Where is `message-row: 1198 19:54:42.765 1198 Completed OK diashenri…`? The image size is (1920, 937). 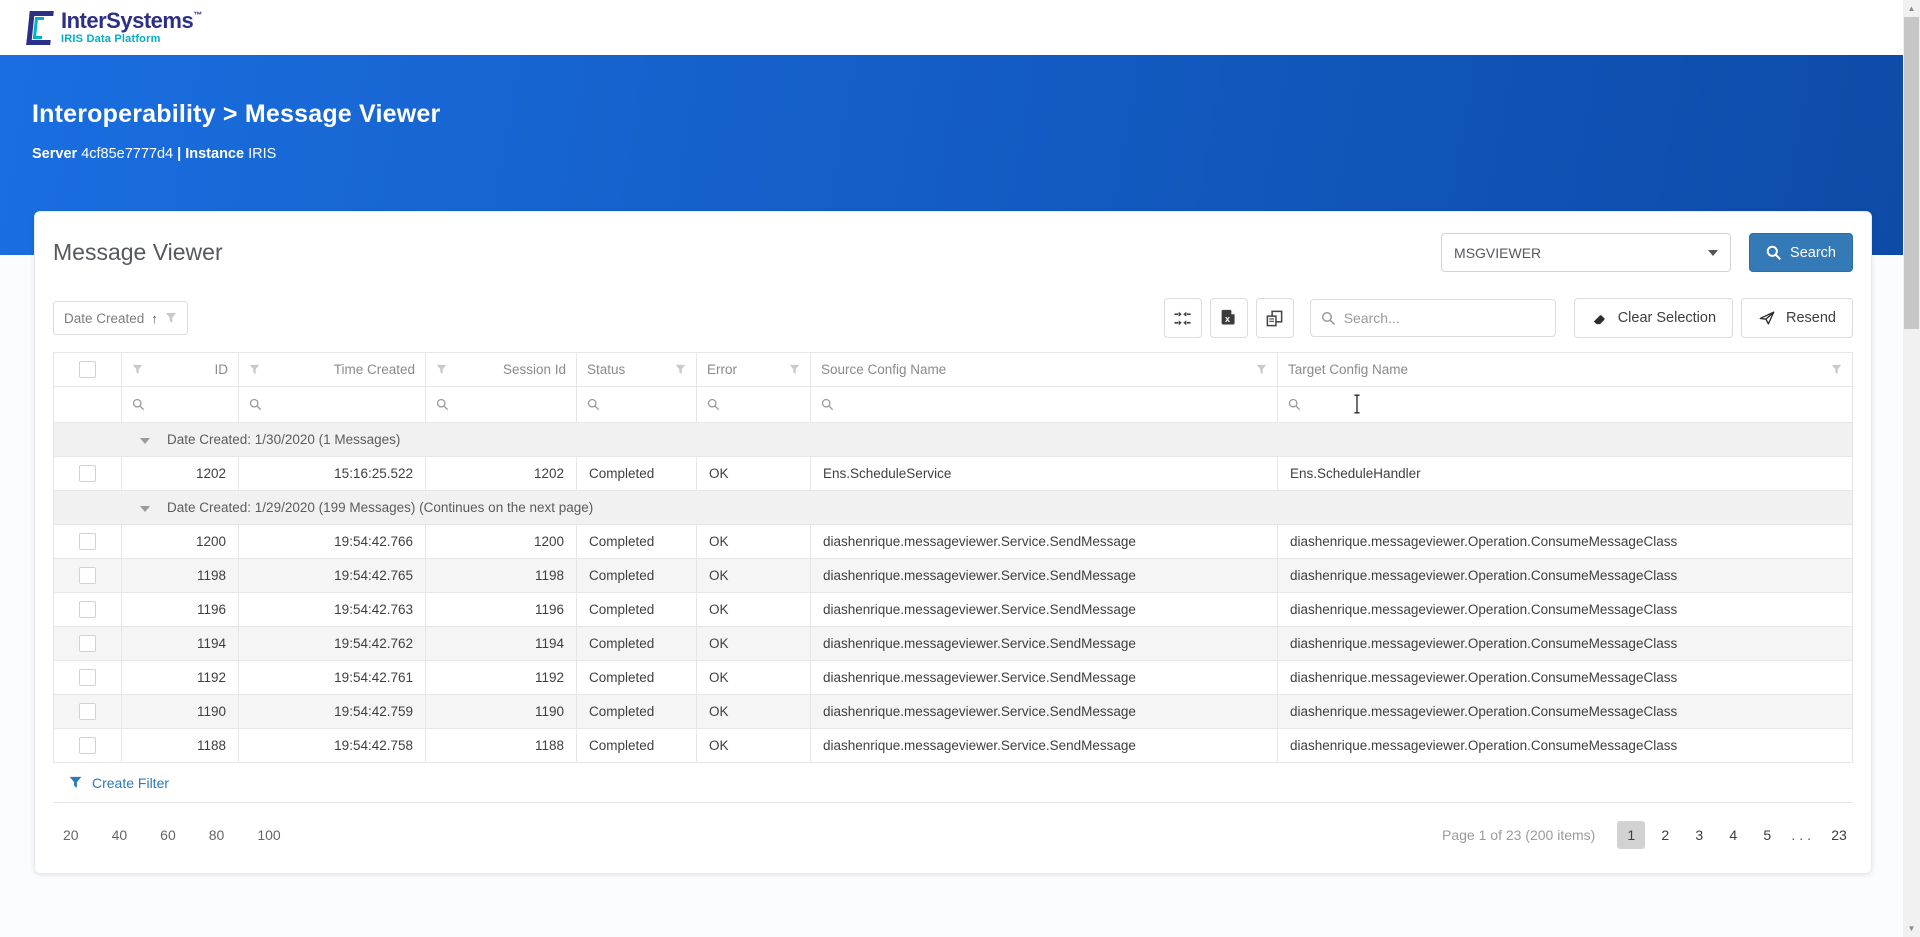
message-row: 1198 19:54:42.765 1198 Completed OK diashenri… is located at coordinates (953, 575).